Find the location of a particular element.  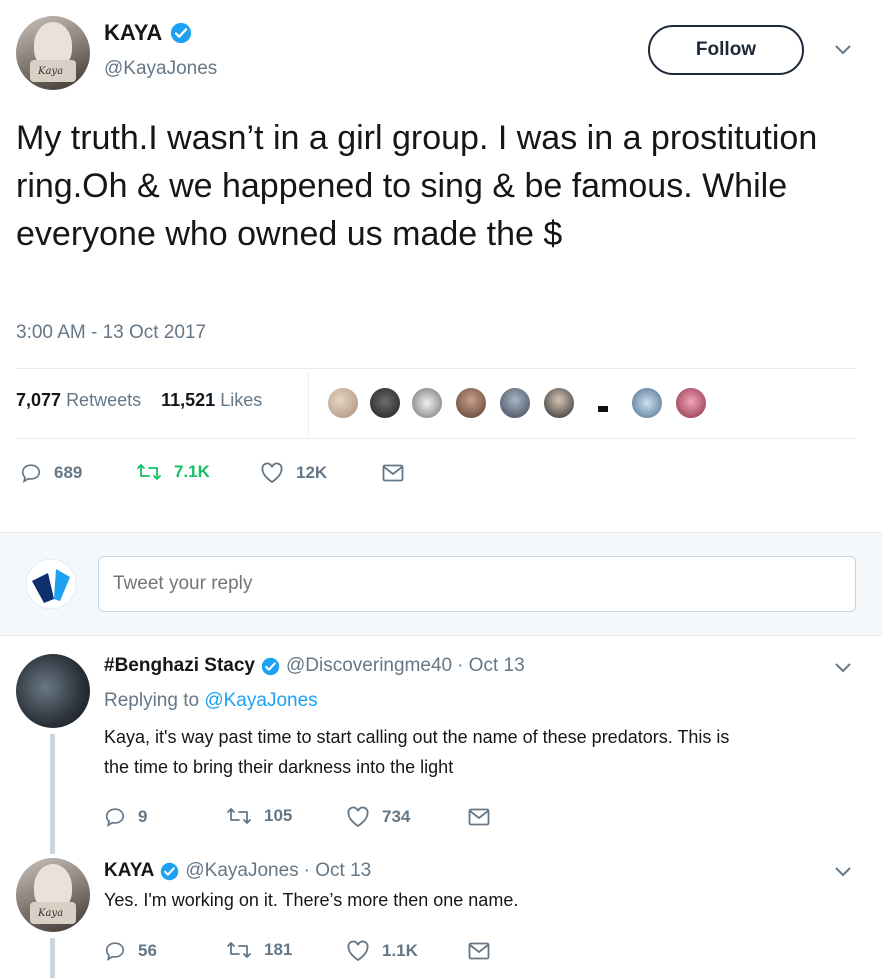

retweet-action: 181 is located at coordinates (259, 950).